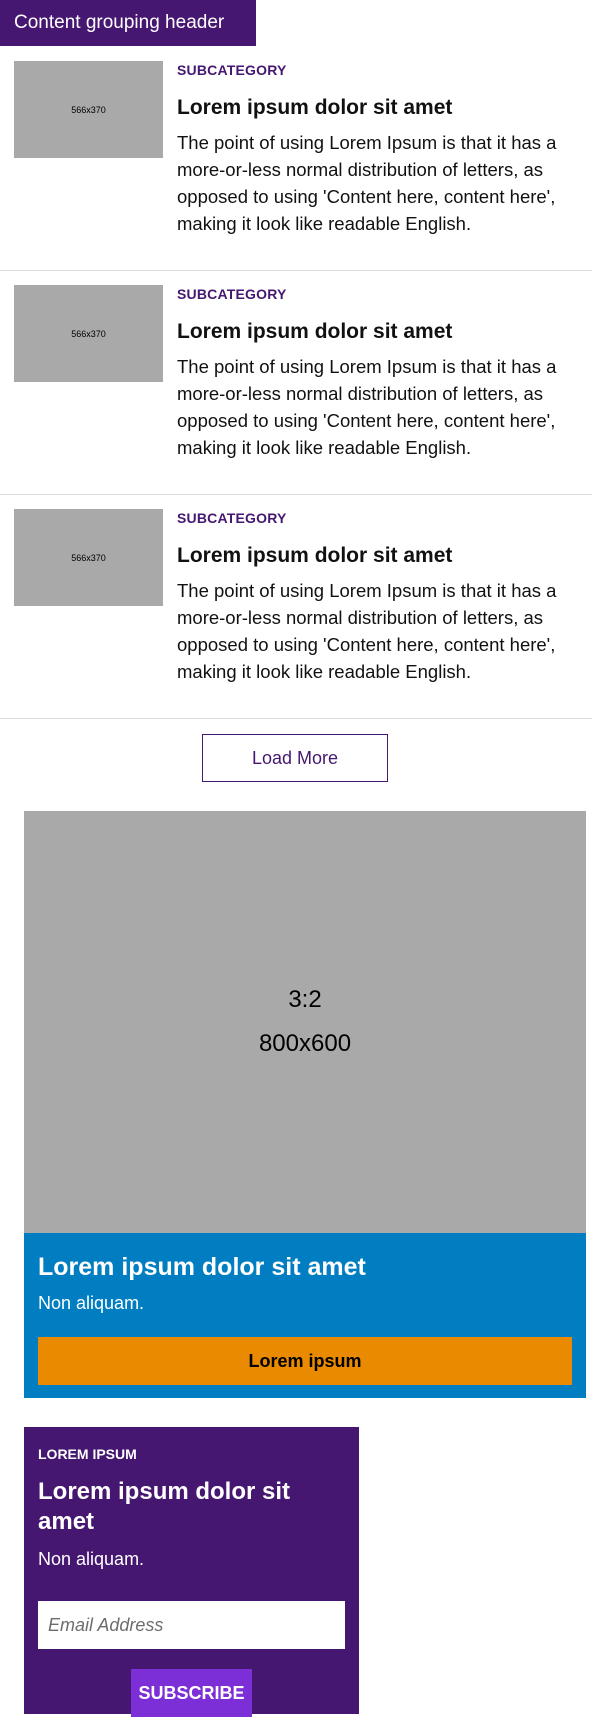 The height and width of the screenshot is (1717, 600). What do you see at coordinates (305, 1361) in the screenshot?
I see `promo-cta-button: Lorem ipsum` at bounding box center [305, 1361].